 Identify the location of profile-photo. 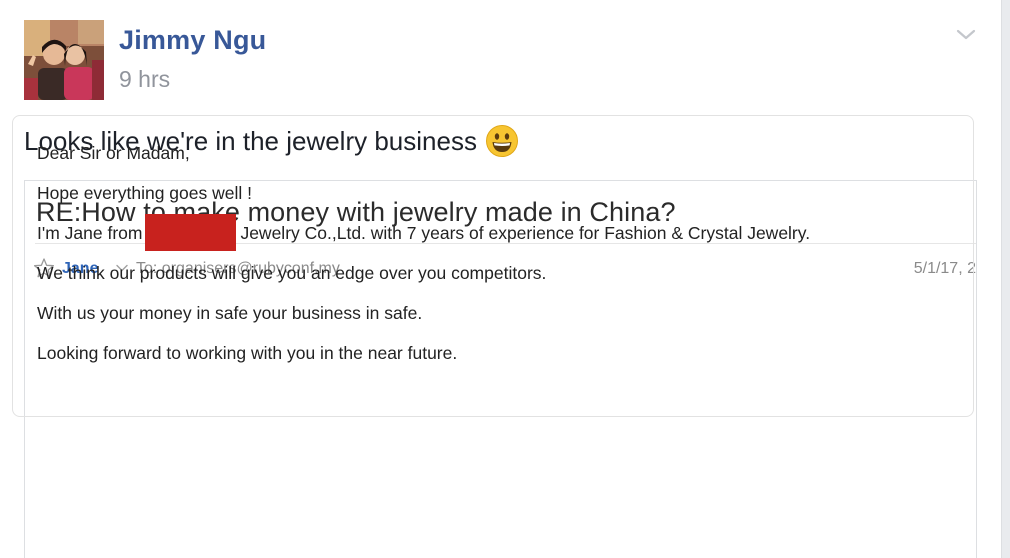
(64, 60).